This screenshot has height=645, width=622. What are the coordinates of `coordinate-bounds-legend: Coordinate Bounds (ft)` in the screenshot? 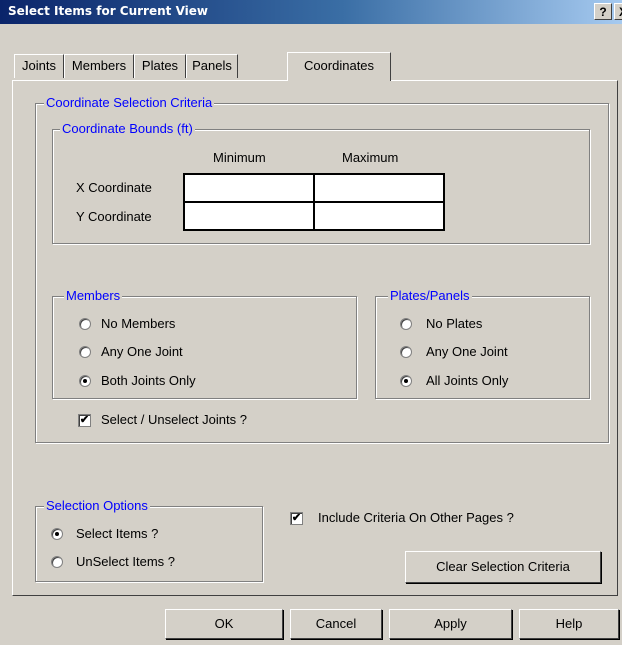 It's located at (127, 129).